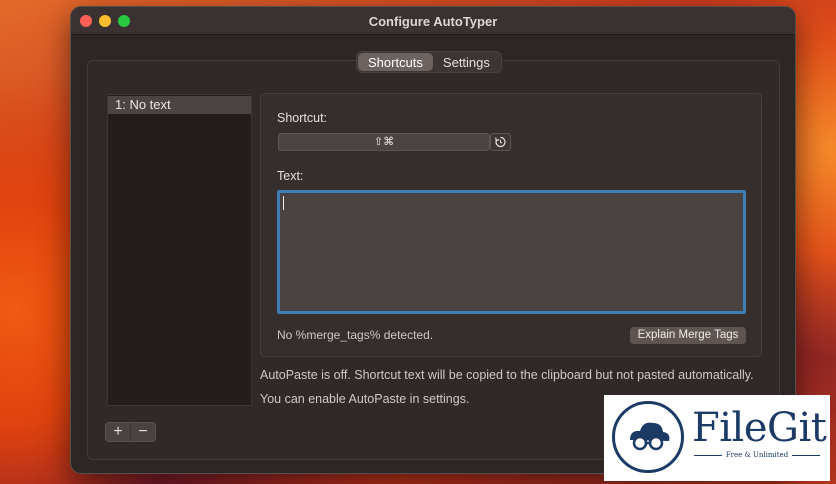  Describe the element at coordinates (290, 176) in the screenshot. I see `text-label: Text:` at that location.